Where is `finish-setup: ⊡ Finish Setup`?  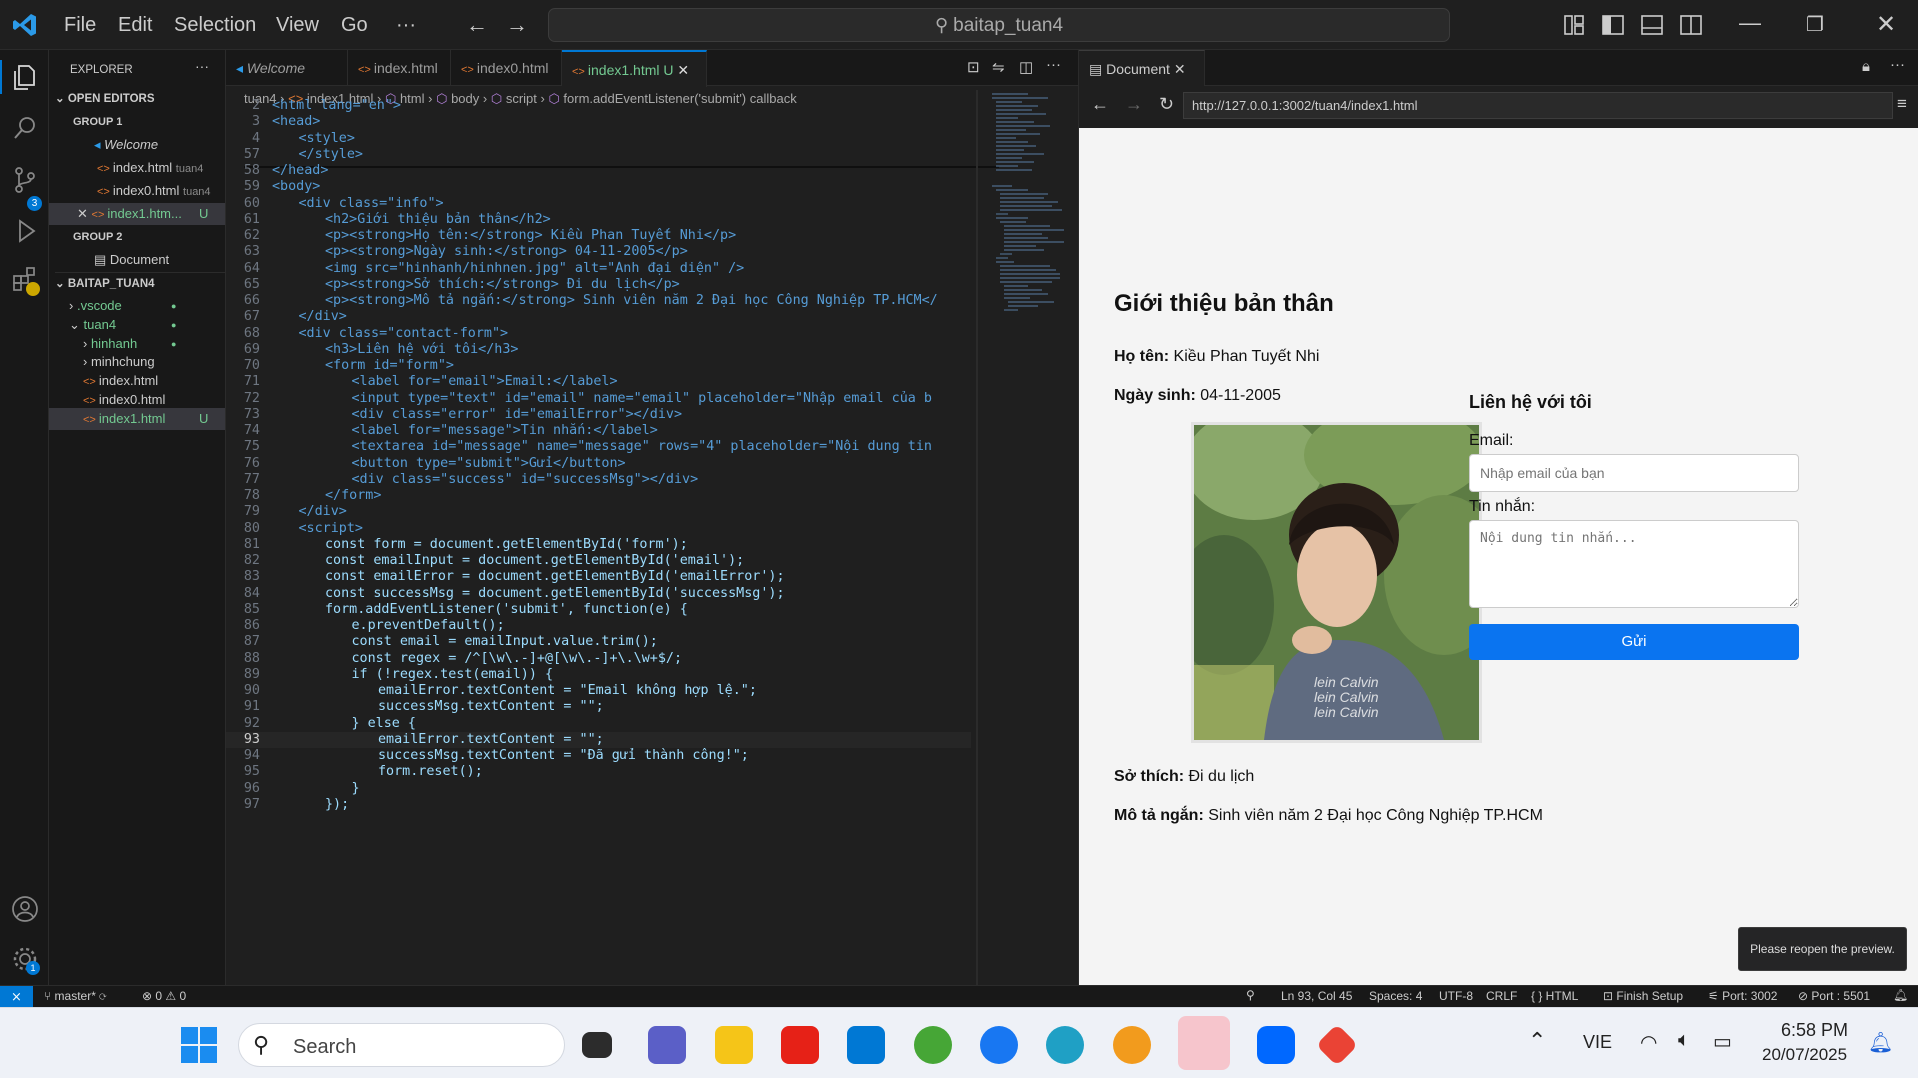
finish-setup: ⊡ Finish Setup is located at coordinates (1643, 996).